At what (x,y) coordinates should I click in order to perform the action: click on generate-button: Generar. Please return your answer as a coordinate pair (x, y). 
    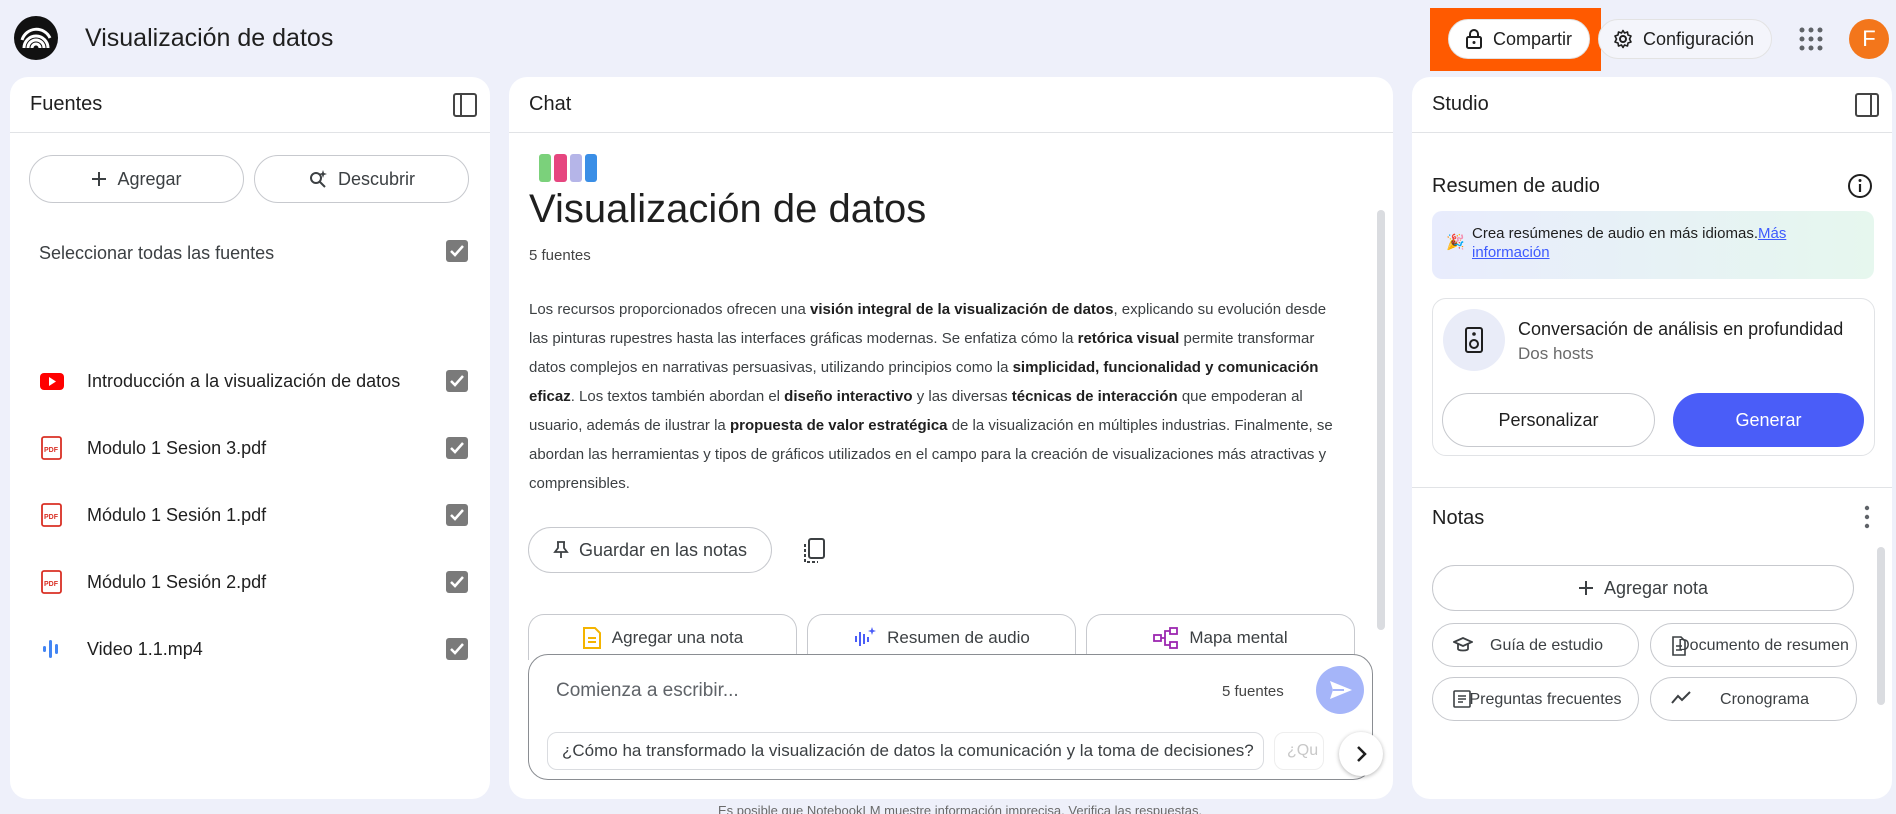
    Looking at the image, I should click on (1768, 420).